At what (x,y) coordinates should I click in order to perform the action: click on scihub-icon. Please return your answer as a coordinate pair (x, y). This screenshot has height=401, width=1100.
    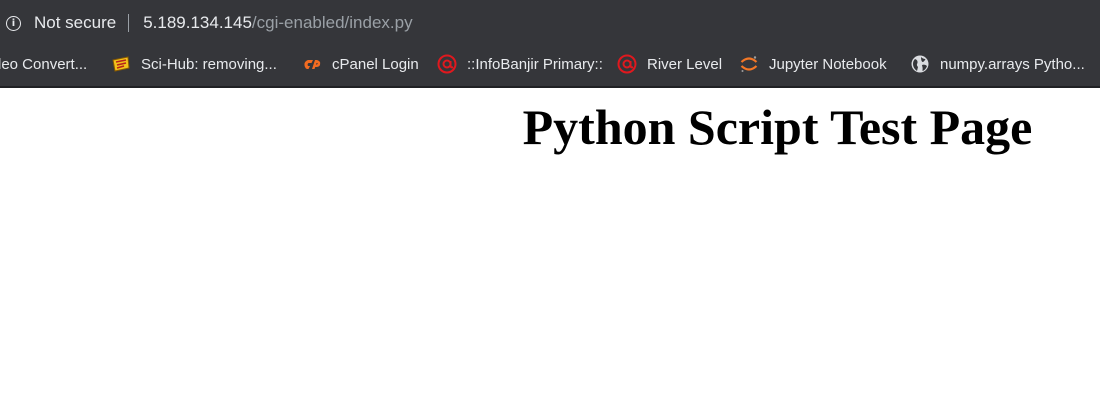
    Looking at the image, I should click on (121, 64).